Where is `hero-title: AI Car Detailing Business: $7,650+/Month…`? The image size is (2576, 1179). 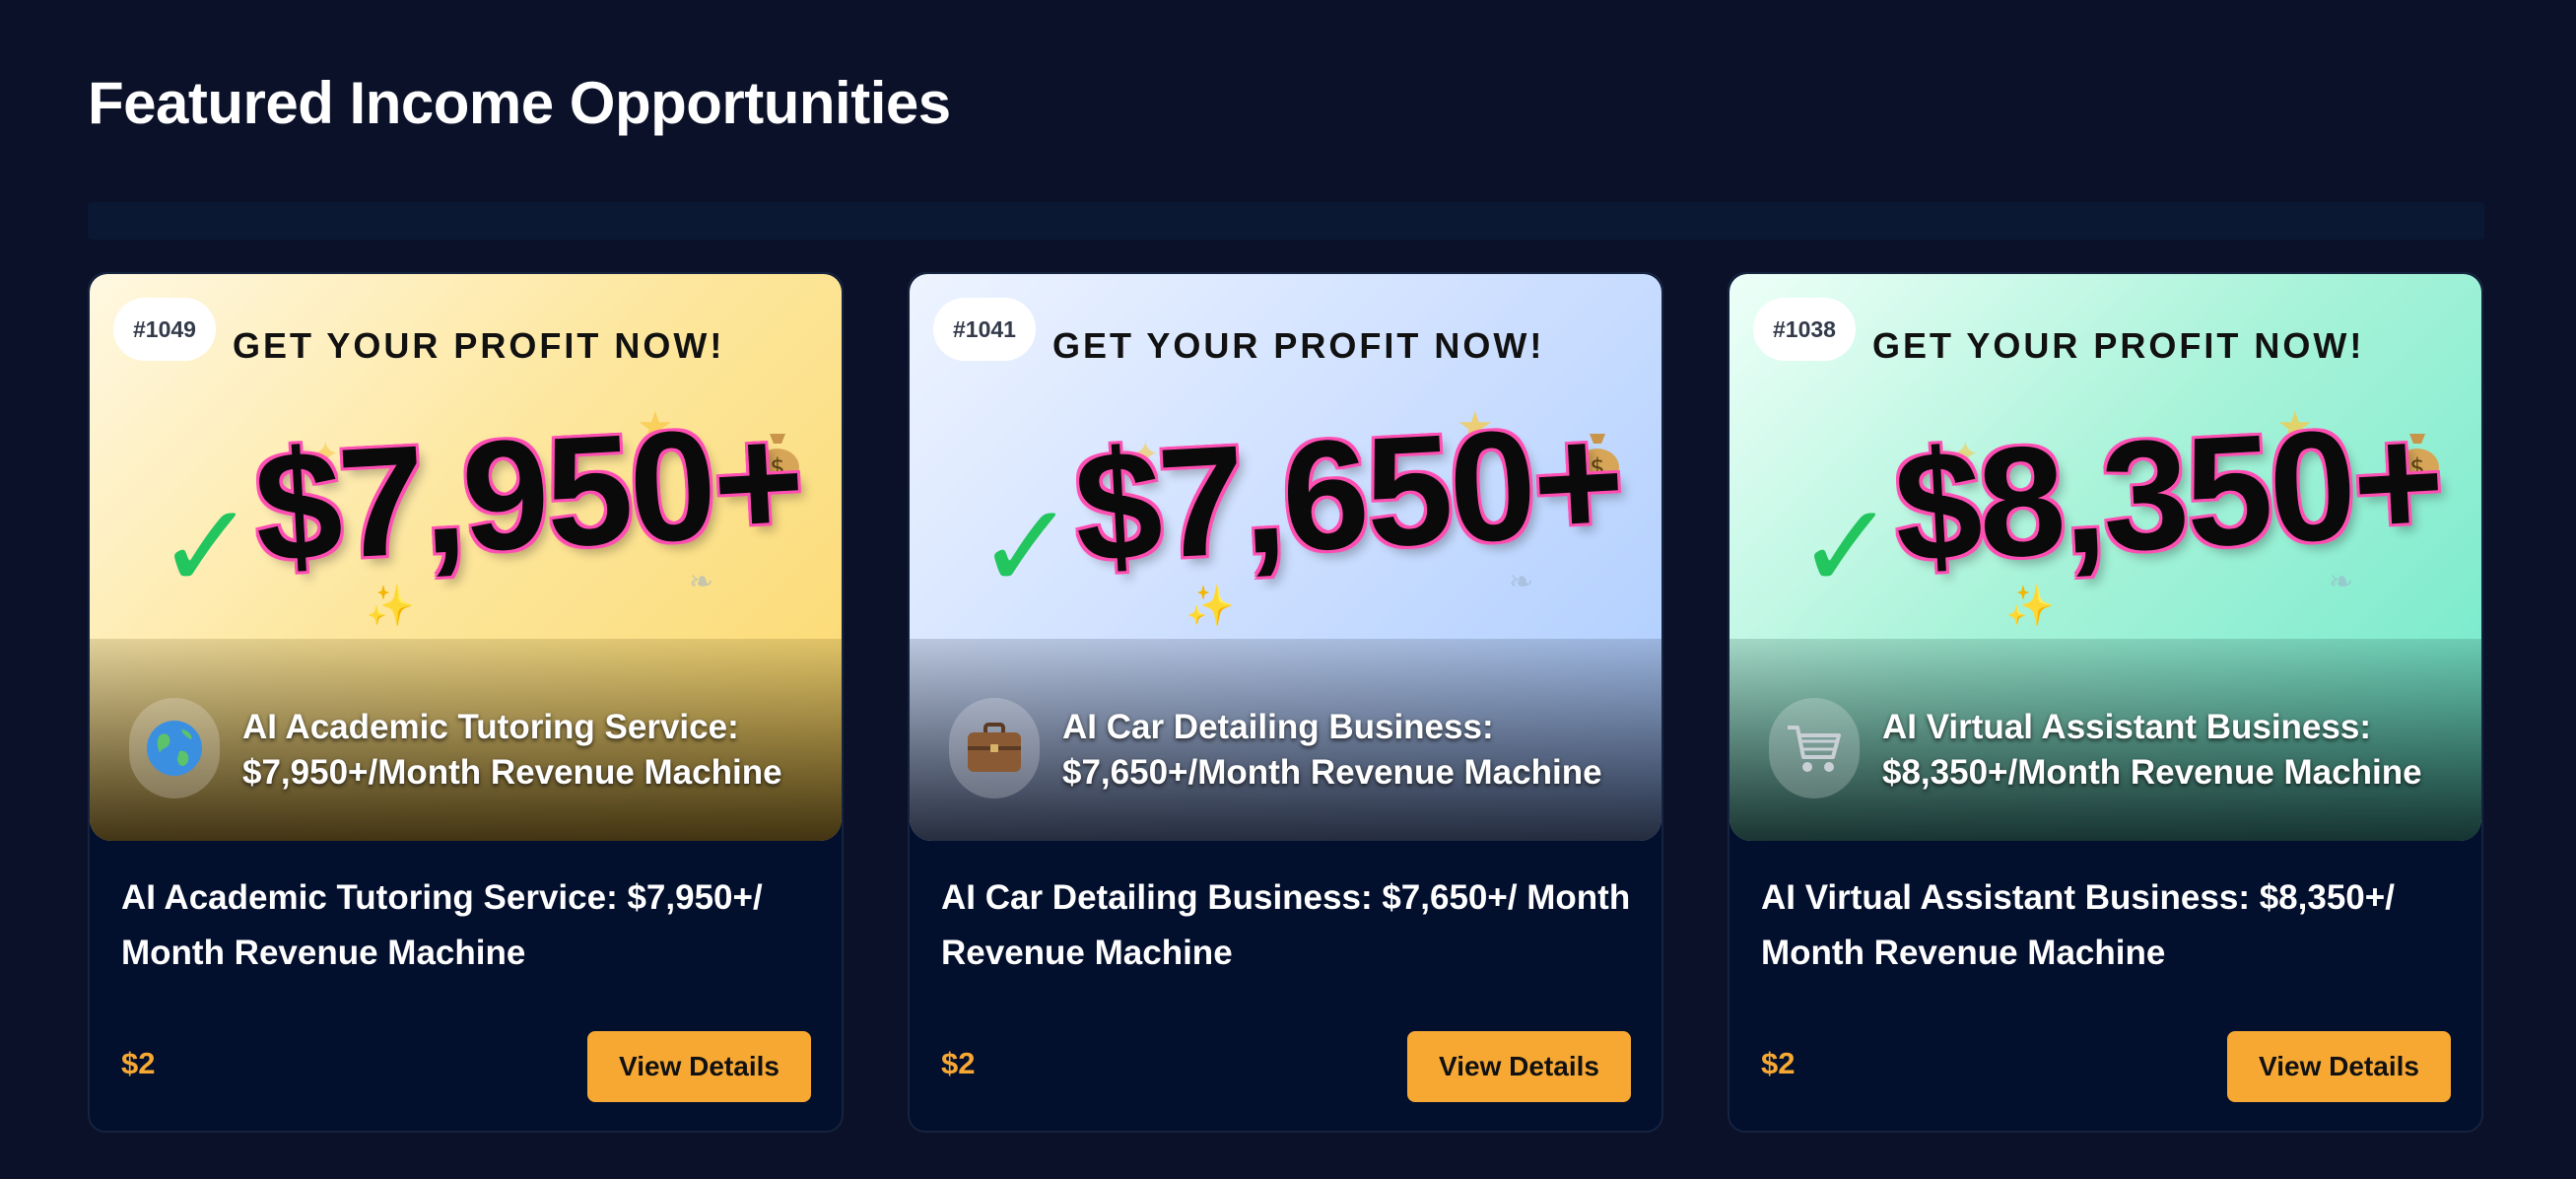
hero-title: AI Car Detailing Business: $7,650+/Month… is located at coordinates (1358, 750).